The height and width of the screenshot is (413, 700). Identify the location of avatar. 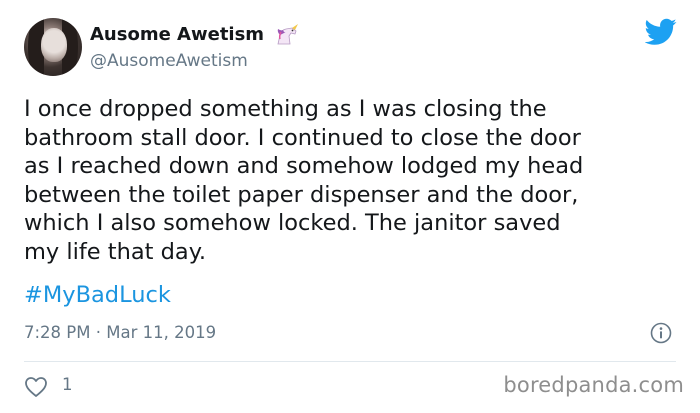
(53, 47).